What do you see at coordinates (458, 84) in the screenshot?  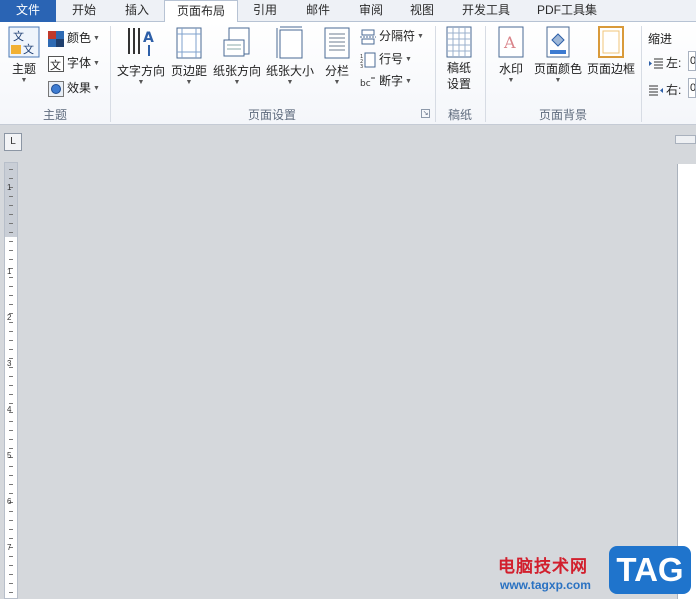 I see `manuscript-setup-label-2: 设置` at bounding box center [458, 84].